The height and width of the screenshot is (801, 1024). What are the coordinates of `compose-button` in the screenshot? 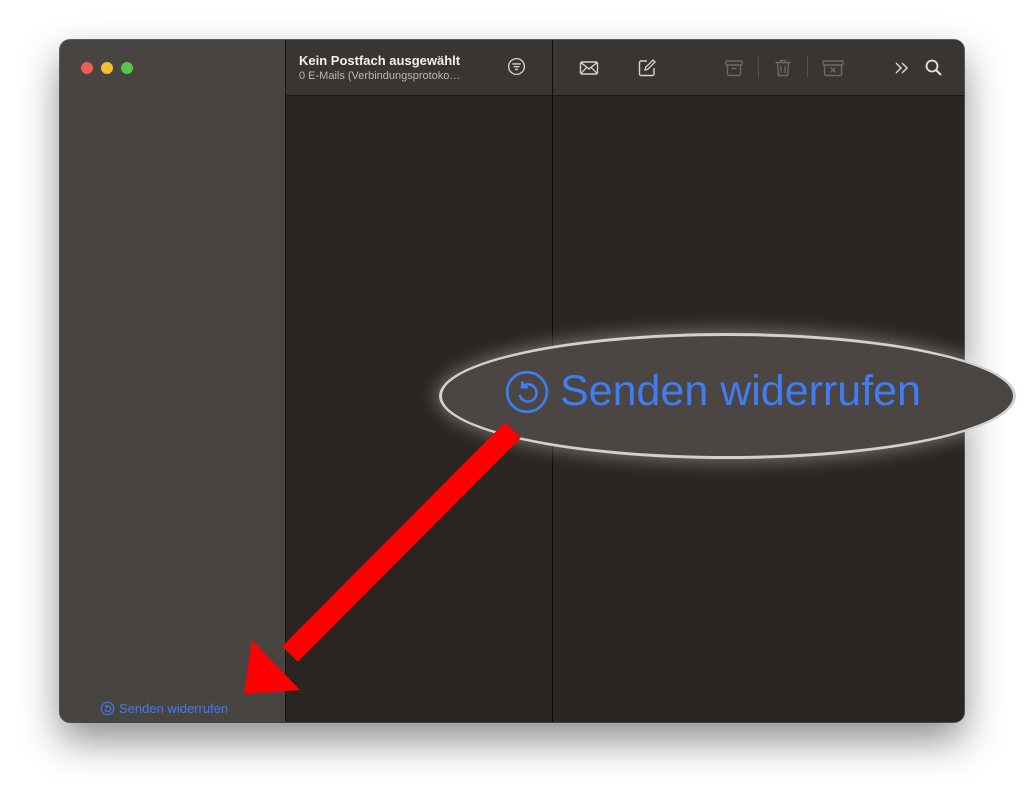 It's located at (647, 68).